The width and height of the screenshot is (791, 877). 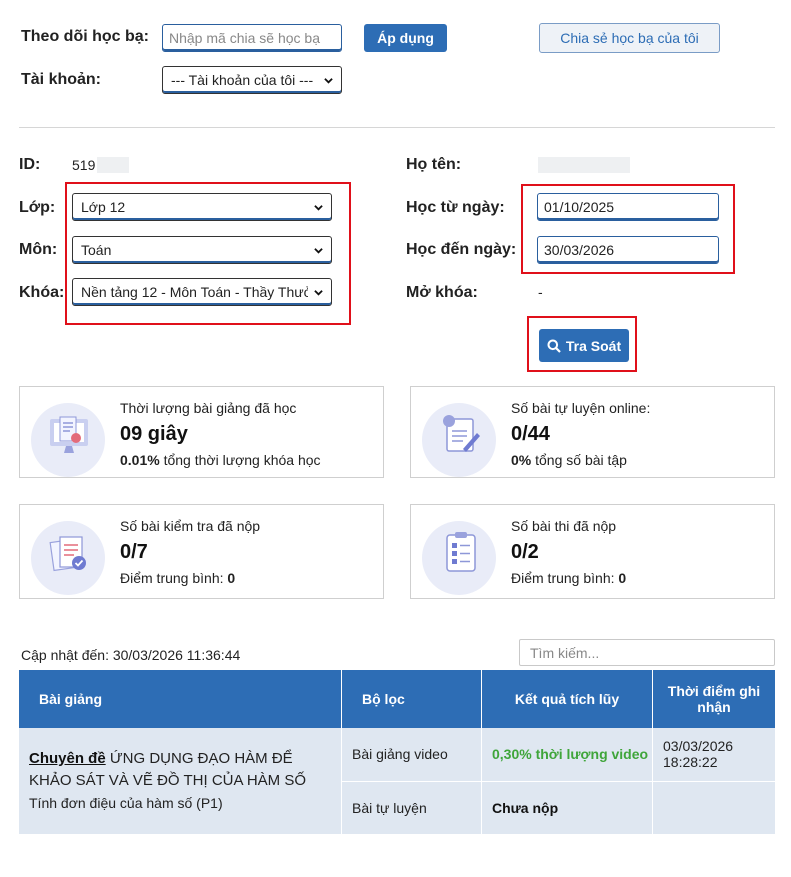 What do you see at coordinates (220, 460) in the screenshot?
I see `stat-subtext: 0.01% tổng thời lượng khóa học` at bounding box center [220, 460].